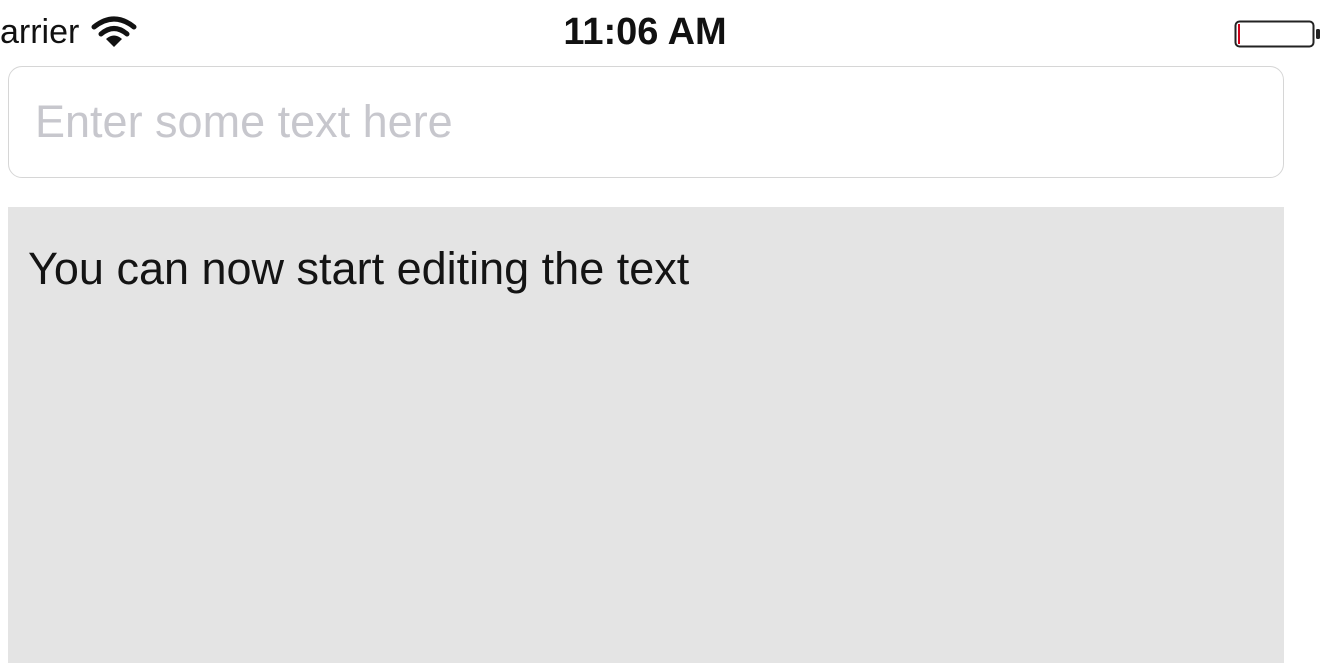 The width and height of the screenshot is (1331, 663). What do you see at coordinates (645, 32) in the screenshot?
I see `status-time: 11:06 AM` at bounding box center [645, 32].